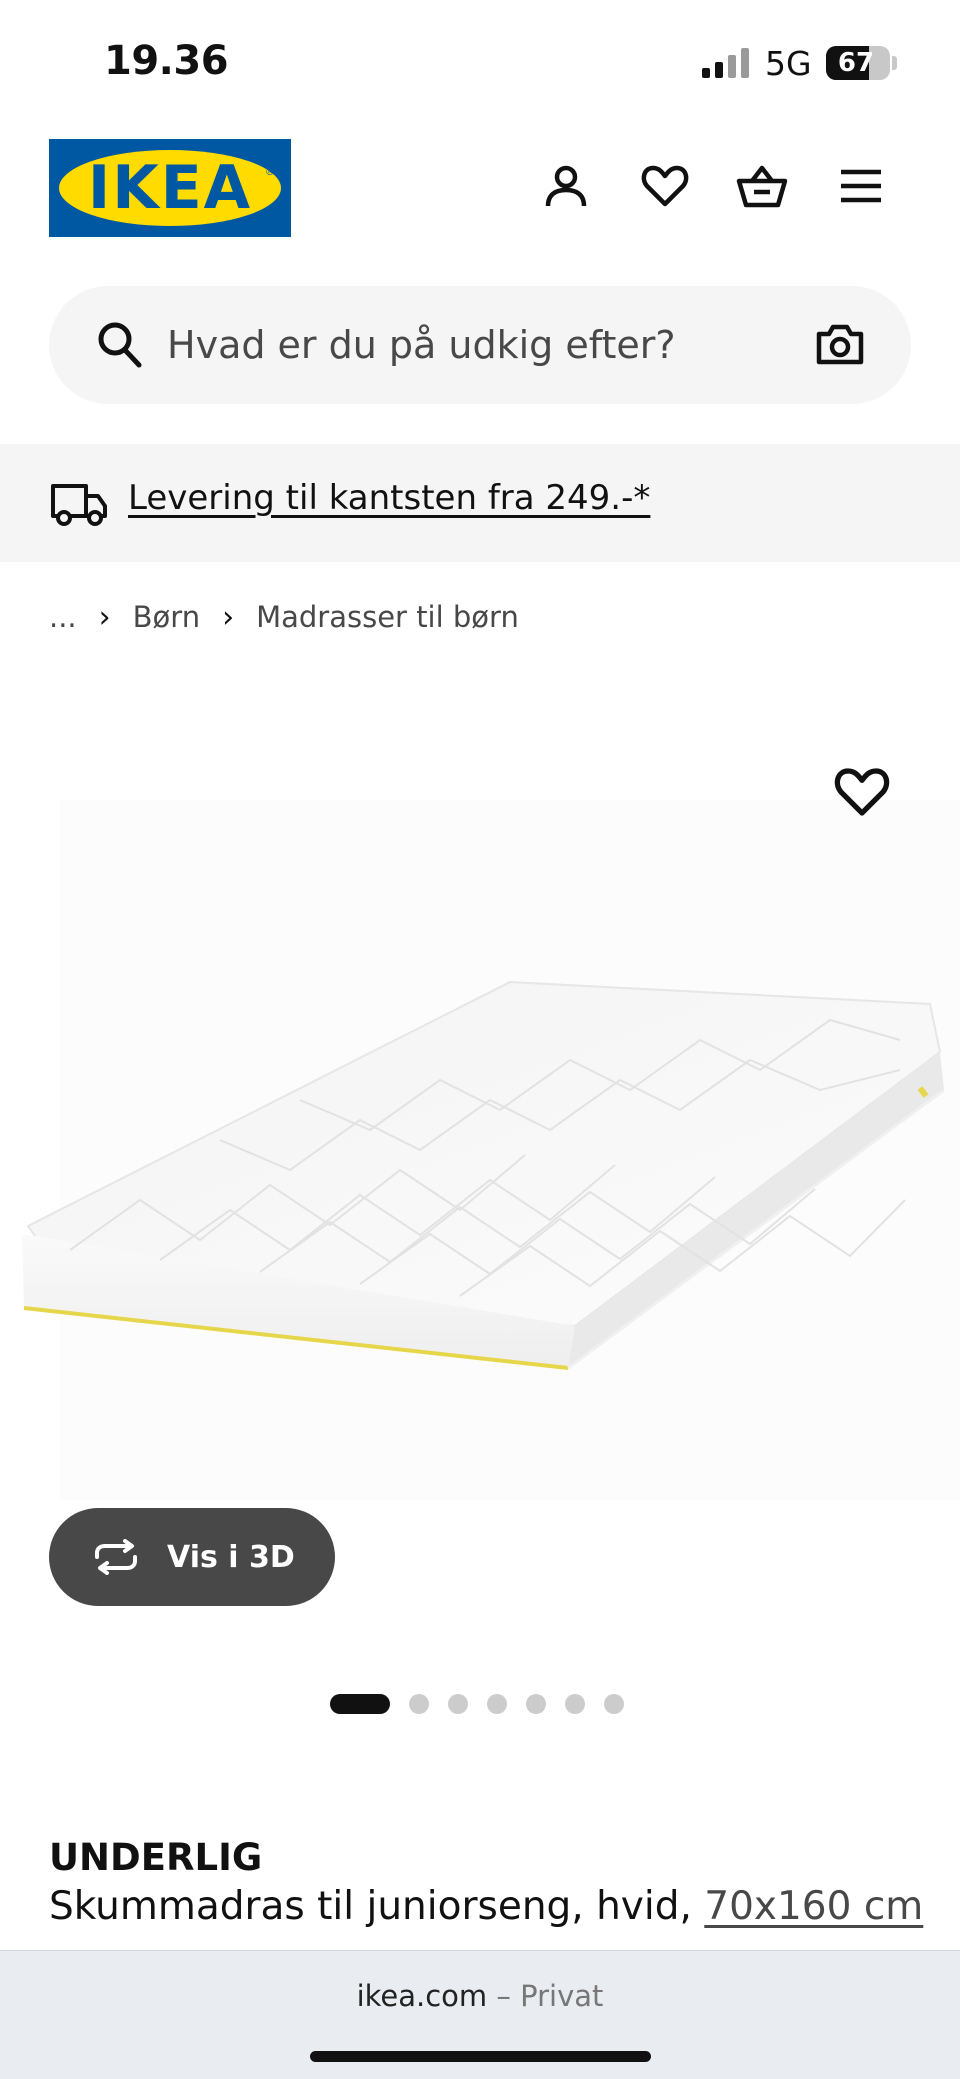 This screenshot has height=2079, width=960. What do you see at coordinates (480, 2056) in the screenshot?
I see `home-indicator` at bounding box center [480, 2056].